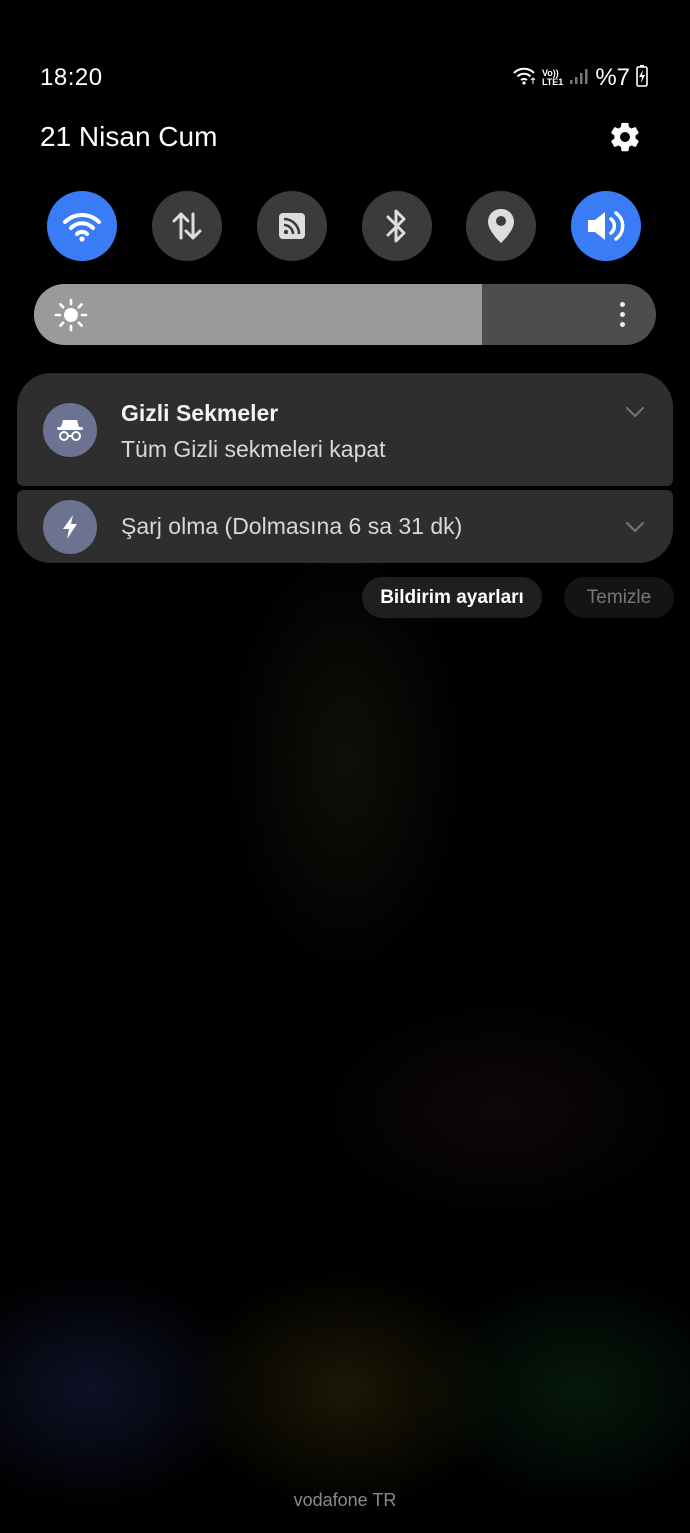 This screenshot has width=690, height=1533. I want to click on brightness-more-button, so click(622, 314).